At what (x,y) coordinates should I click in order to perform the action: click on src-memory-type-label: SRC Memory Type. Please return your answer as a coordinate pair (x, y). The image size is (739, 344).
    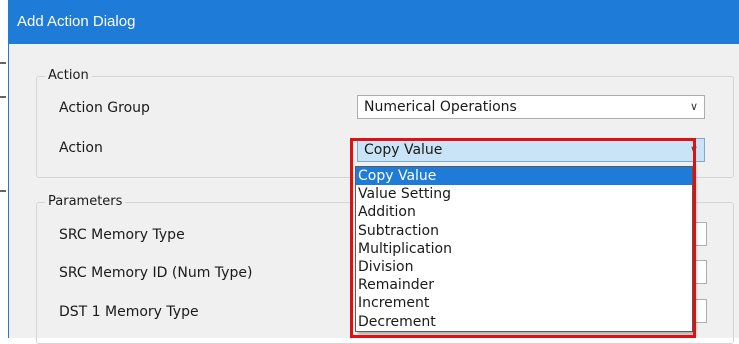
    Looking at the image, I should click on (122, 235).